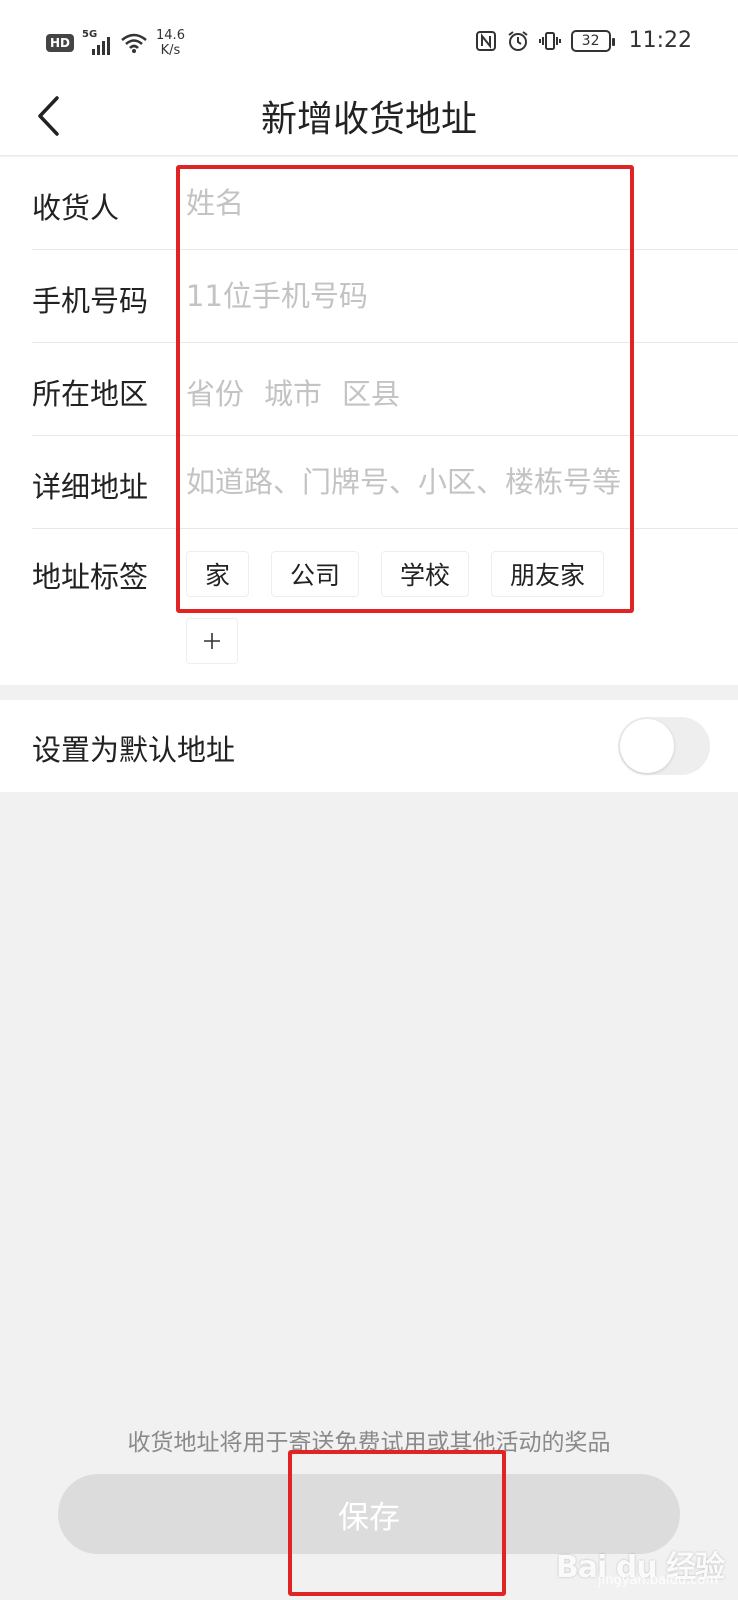 This screenshot has width=738, height=1600. I want to click on signal-icon: 5G, so click(97, 42).